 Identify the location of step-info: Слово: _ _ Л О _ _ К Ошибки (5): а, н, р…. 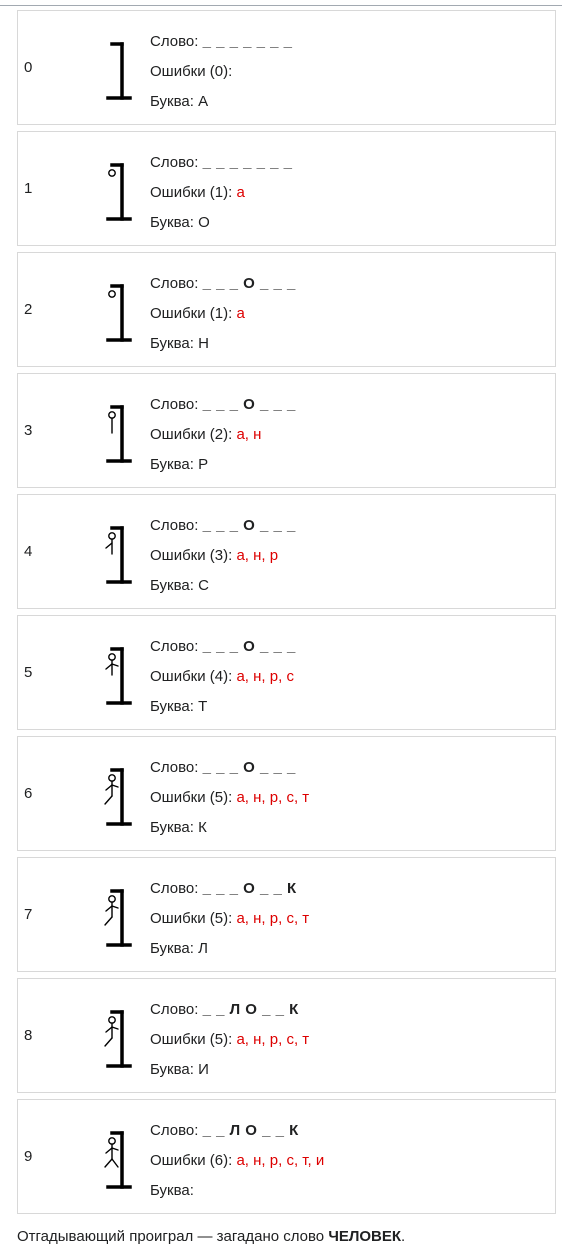
(229, 1040).